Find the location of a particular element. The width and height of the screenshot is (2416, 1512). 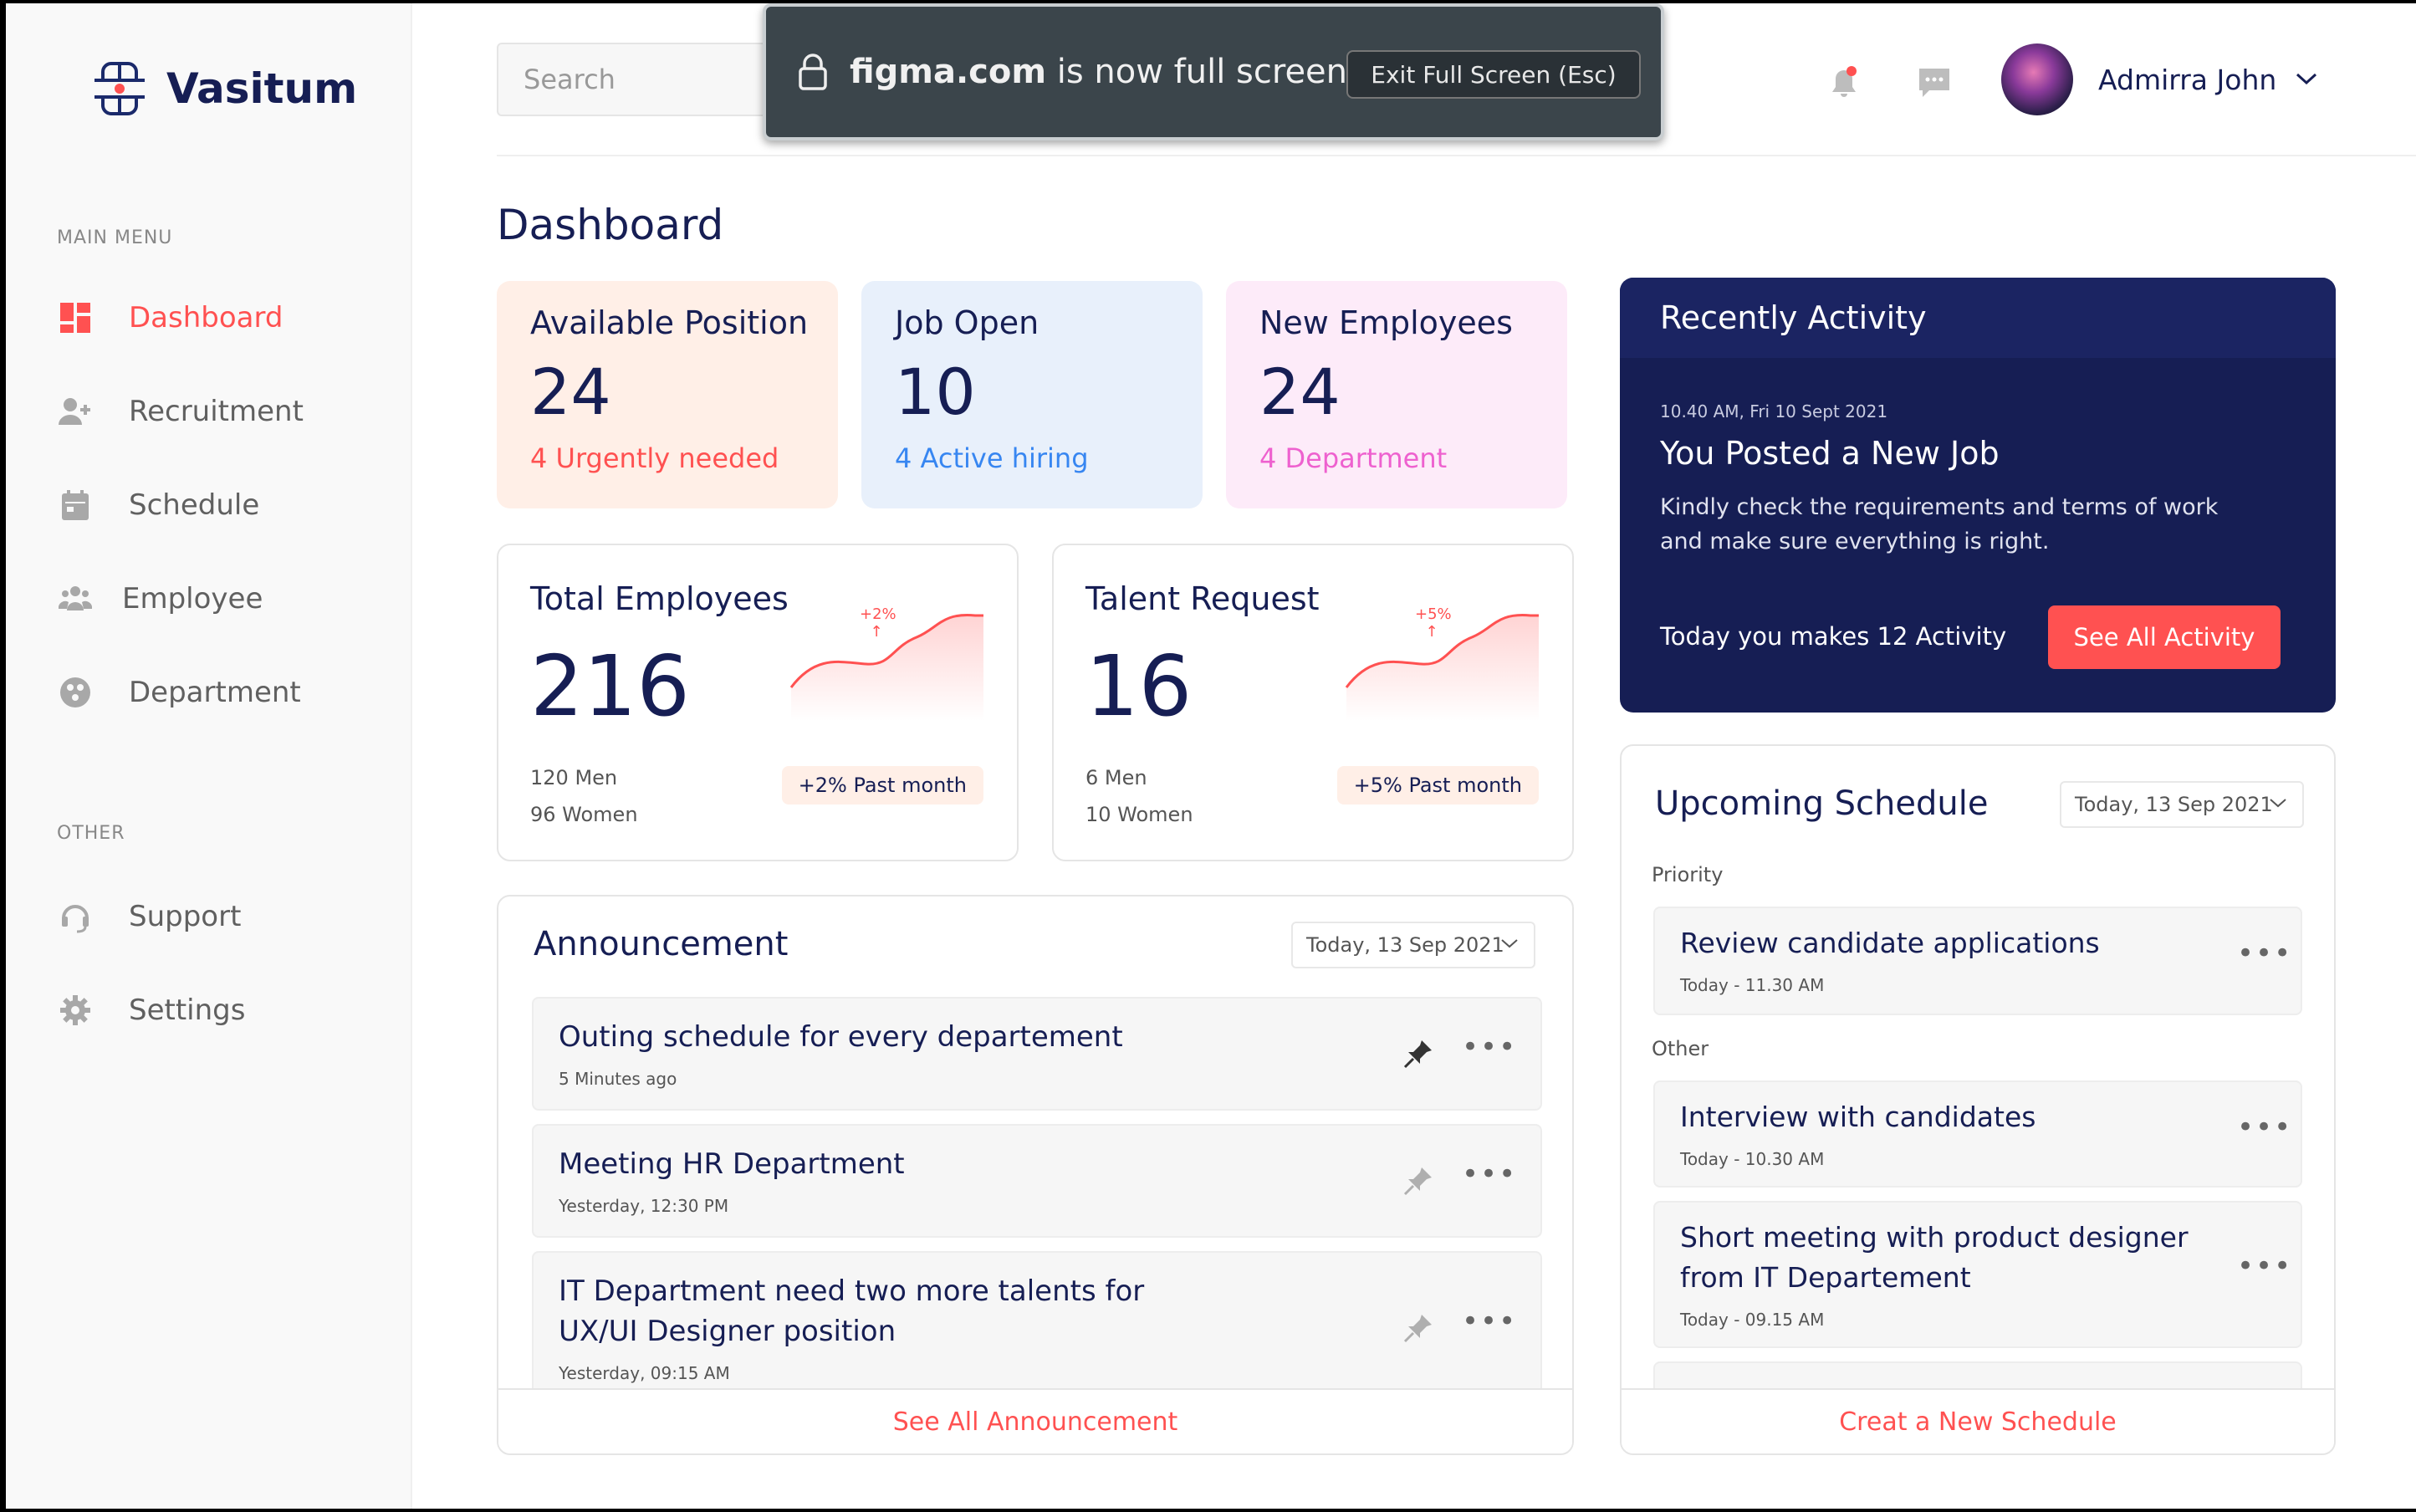

men-count: 120 Men is located at coordinates (574, 777).